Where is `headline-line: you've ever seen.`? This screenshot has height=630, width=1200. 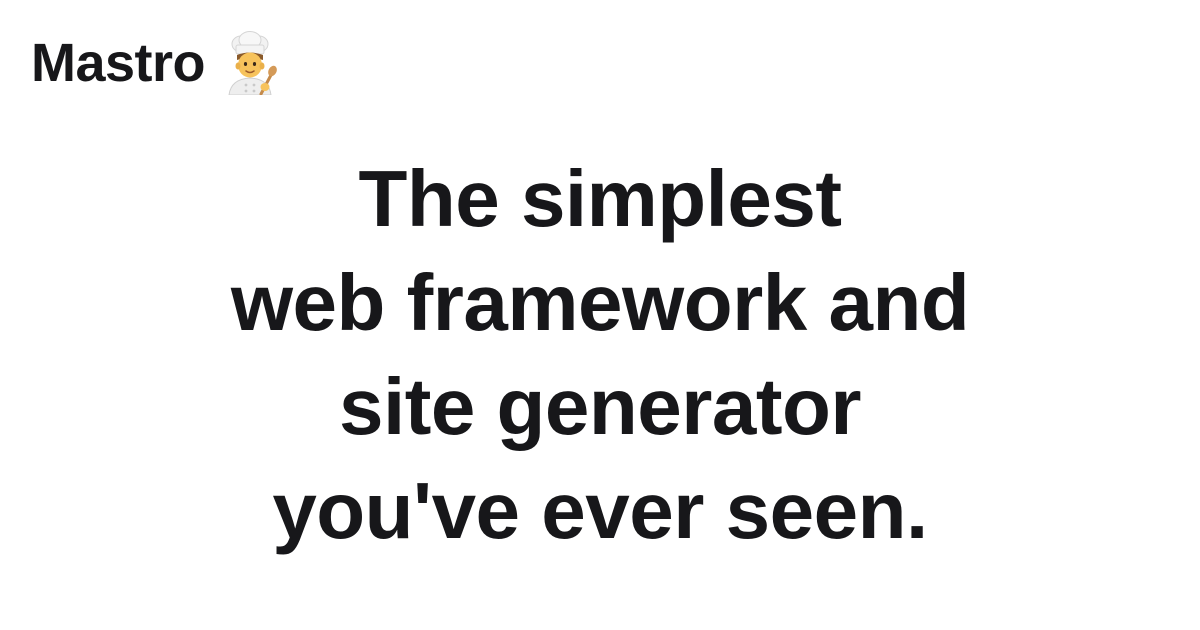
headline-line: you've ever seen. is located at coordinates (600, 510).